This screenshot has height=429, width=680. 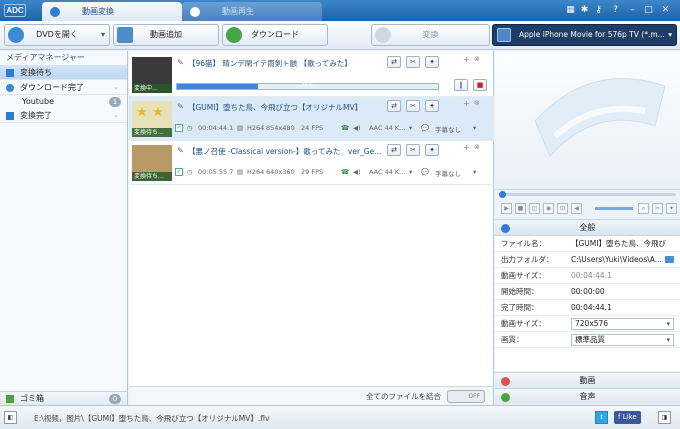 What do you see at coordinates (562, 208) in the screenshot?
I see `fullscreen-button: ⊡` at bounding box center [562, 208].